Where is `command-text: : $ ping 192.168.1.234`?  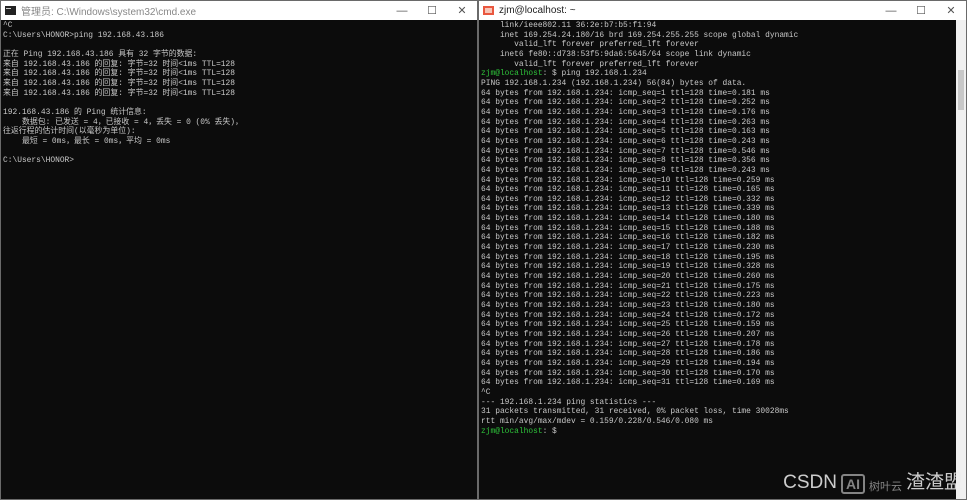
command-text: : $ ping 192.168.1.234 is located at coordinates (594, 74).